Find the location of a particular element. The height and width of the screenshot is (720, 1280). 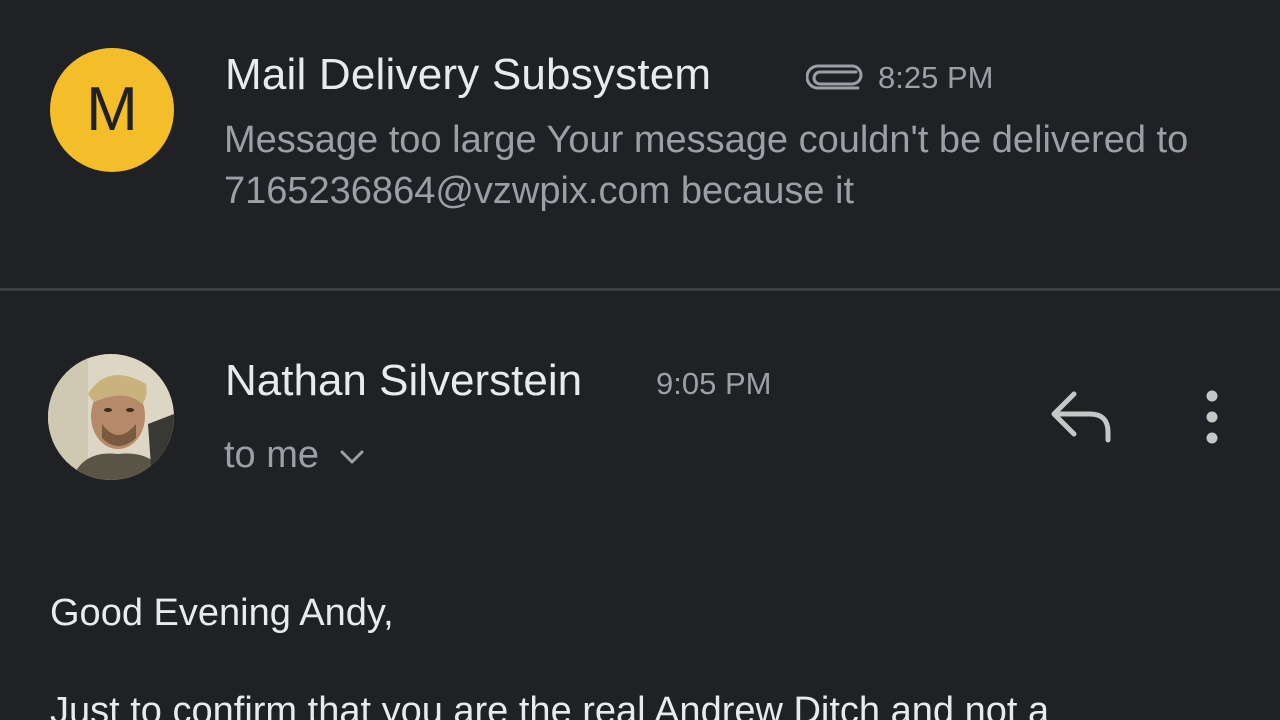

recipients-label: to me is located at coordinates (272, 454).